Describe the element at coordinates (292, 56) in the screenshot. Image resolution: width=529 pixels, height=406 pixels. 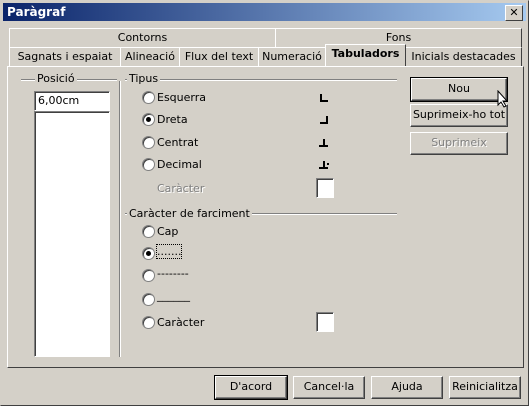
I see `tab-numeracio: Numeració` at that location.